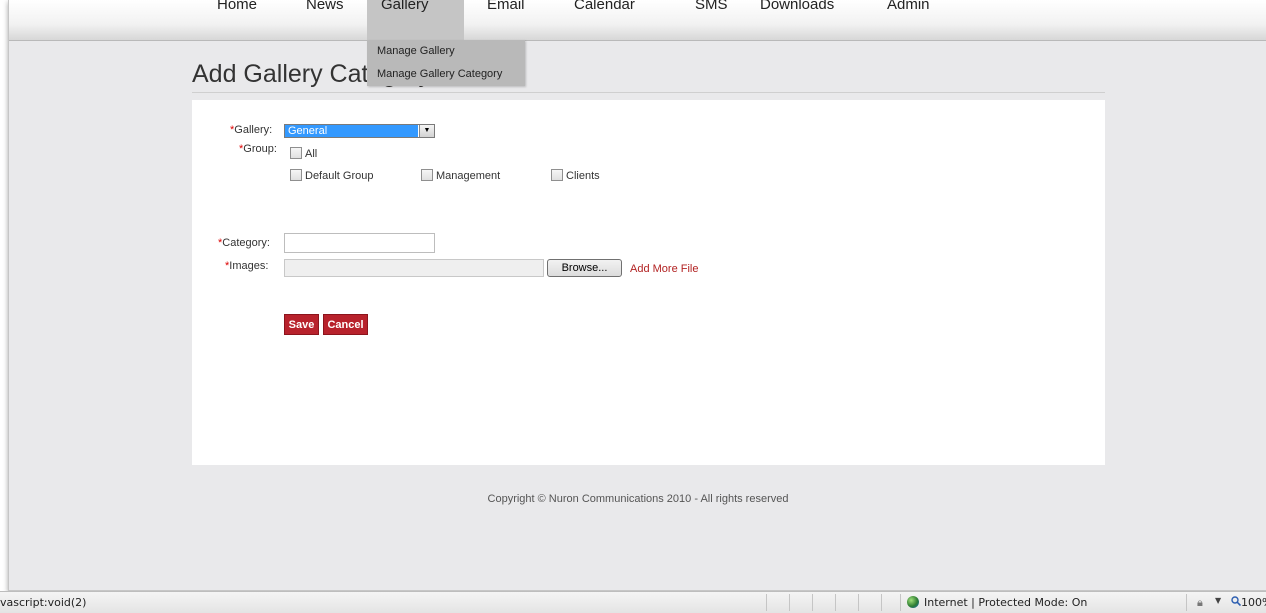 The height and width of the screenshot is (613, 1266). I want to click on lock-icon: 🔒︎, so click(1200, 603).